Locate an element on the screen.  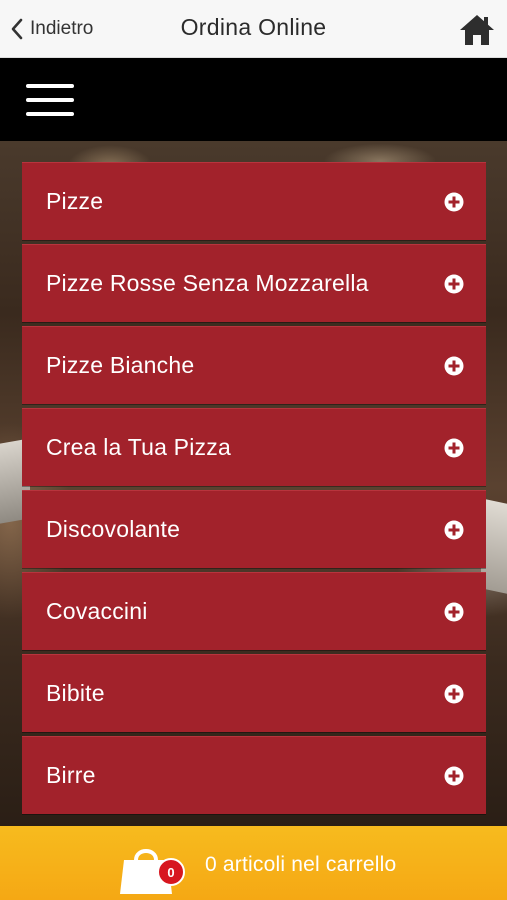
back-label: Indietro is located at coordinates (62, 28).